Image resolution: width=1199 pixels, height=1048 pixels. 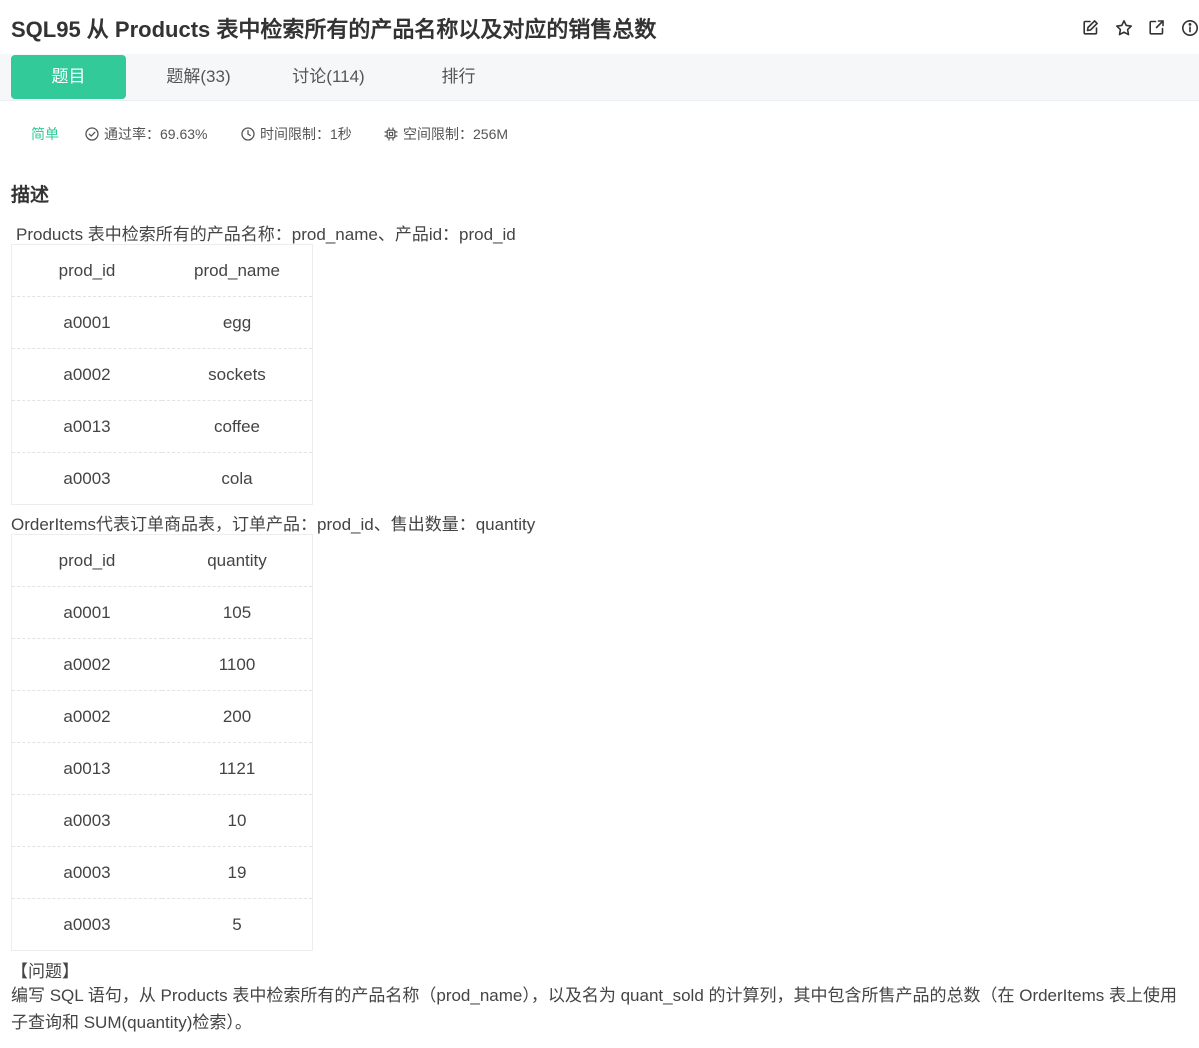 I want to click on table-cell: 10, so click(x=237, y=820).